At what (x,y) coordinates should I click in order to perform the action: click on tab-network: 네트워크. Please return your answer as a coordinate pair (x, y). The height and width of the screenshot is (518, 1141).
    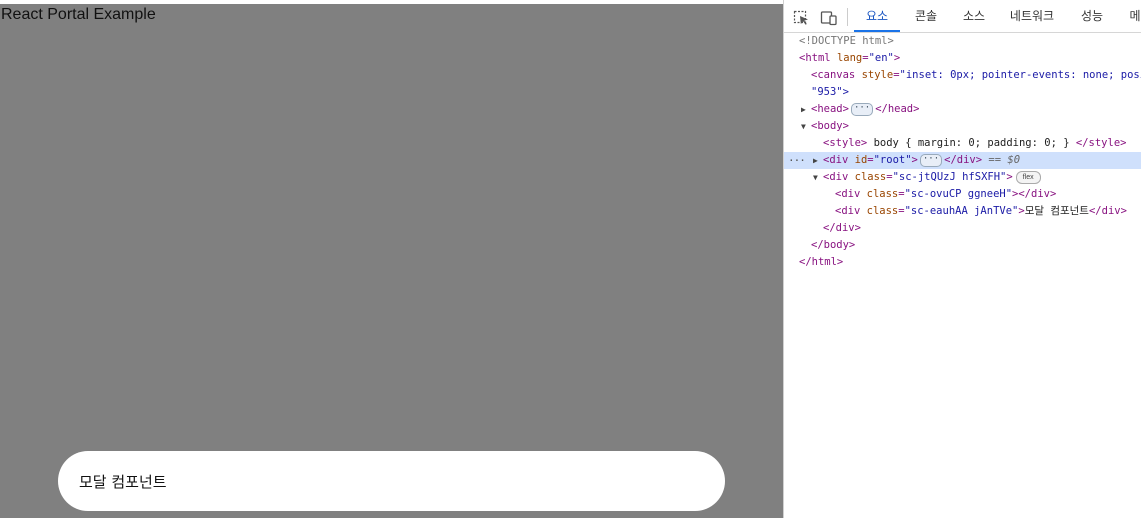
    Looking at the image, I should click on (1032, 16).